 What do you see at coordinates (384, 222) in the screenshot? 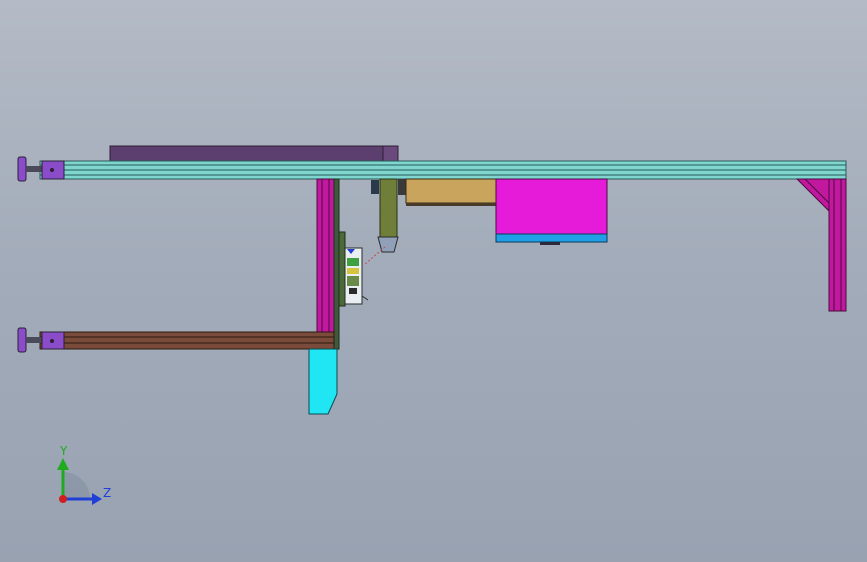
I see `olive-swing-arm` at bounding box center [384, 222].